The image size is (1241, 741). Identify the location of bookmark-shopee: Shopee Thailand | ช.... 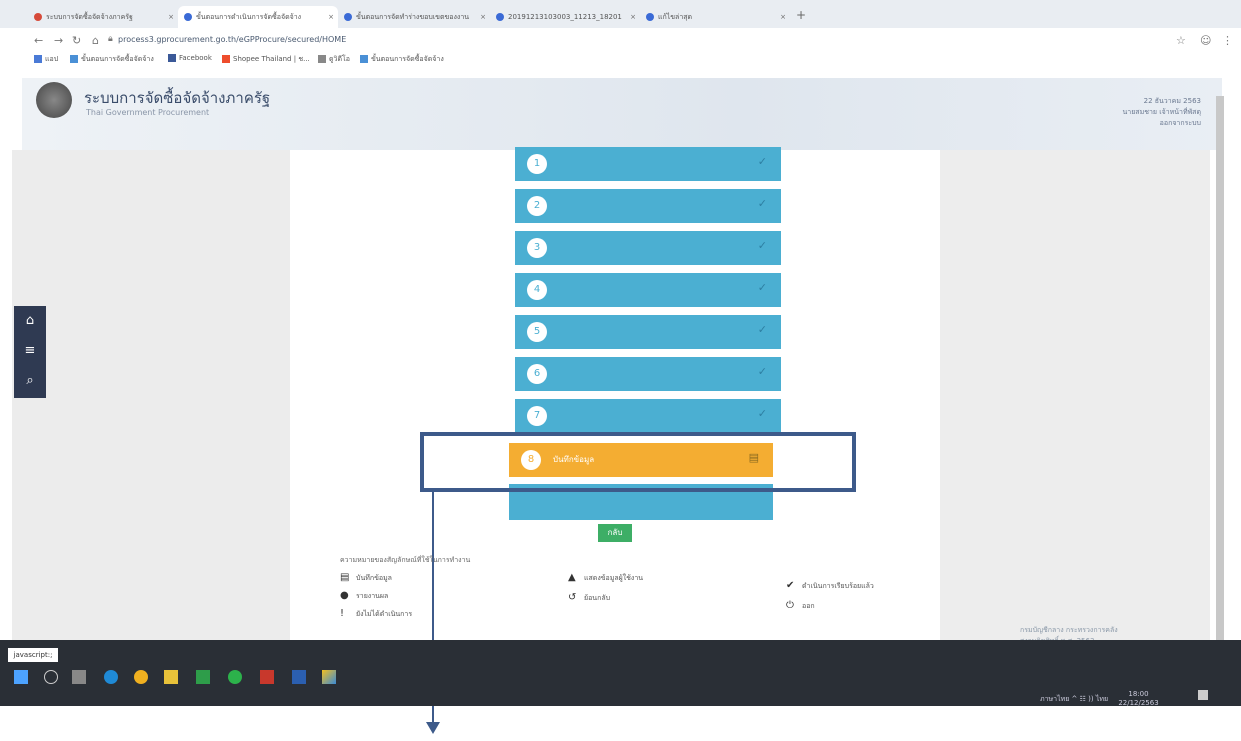
(266, 59).